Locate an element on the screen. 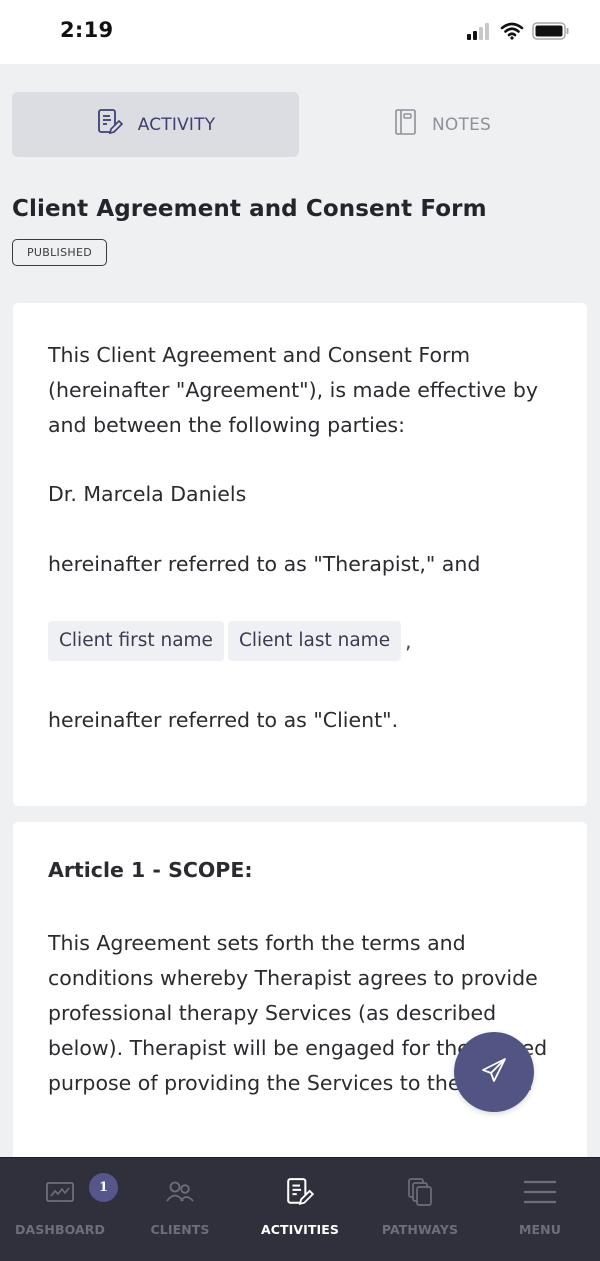 The width and height of the screenshot is (600, 1261). tab-notes-label: NOTES is located at coordinates (461, 124).